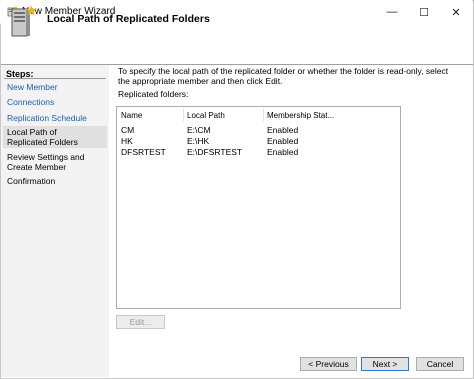 The height and width of the screenshot is (379, 474). What do you see at coordinates (199, 130) in the screenshot?
I see `row-local-path: E:\CM` at bounding box center [199, 130].